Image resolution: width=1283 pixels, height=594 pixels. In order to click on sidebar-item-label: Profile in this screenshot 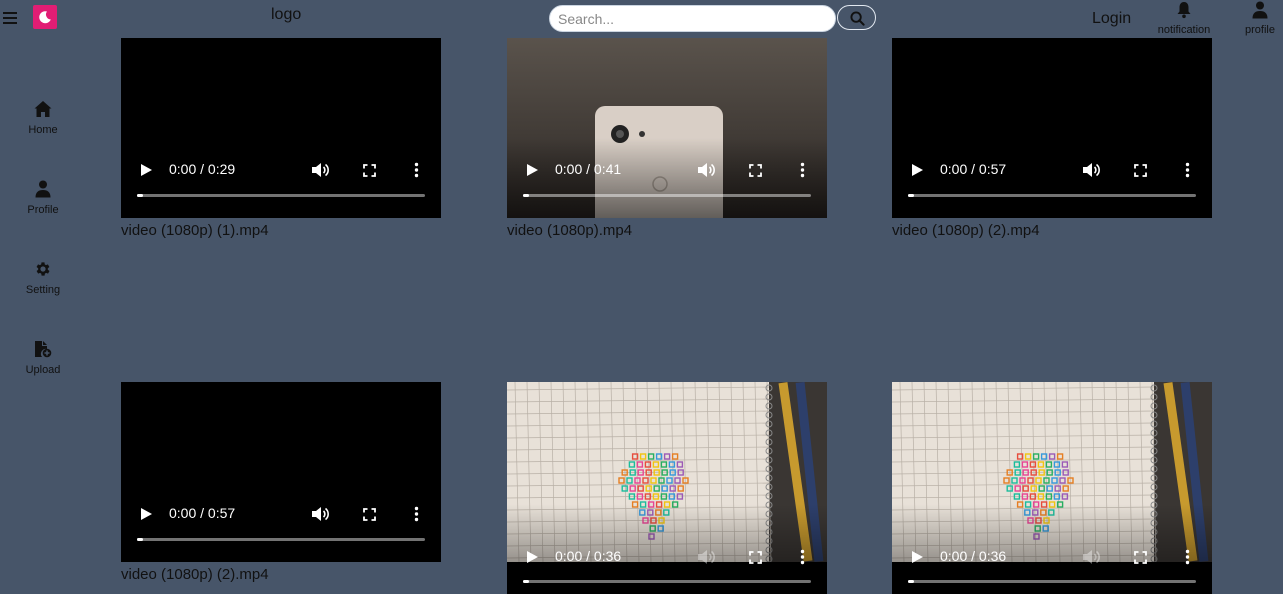, I will do `click(43, 210)`.